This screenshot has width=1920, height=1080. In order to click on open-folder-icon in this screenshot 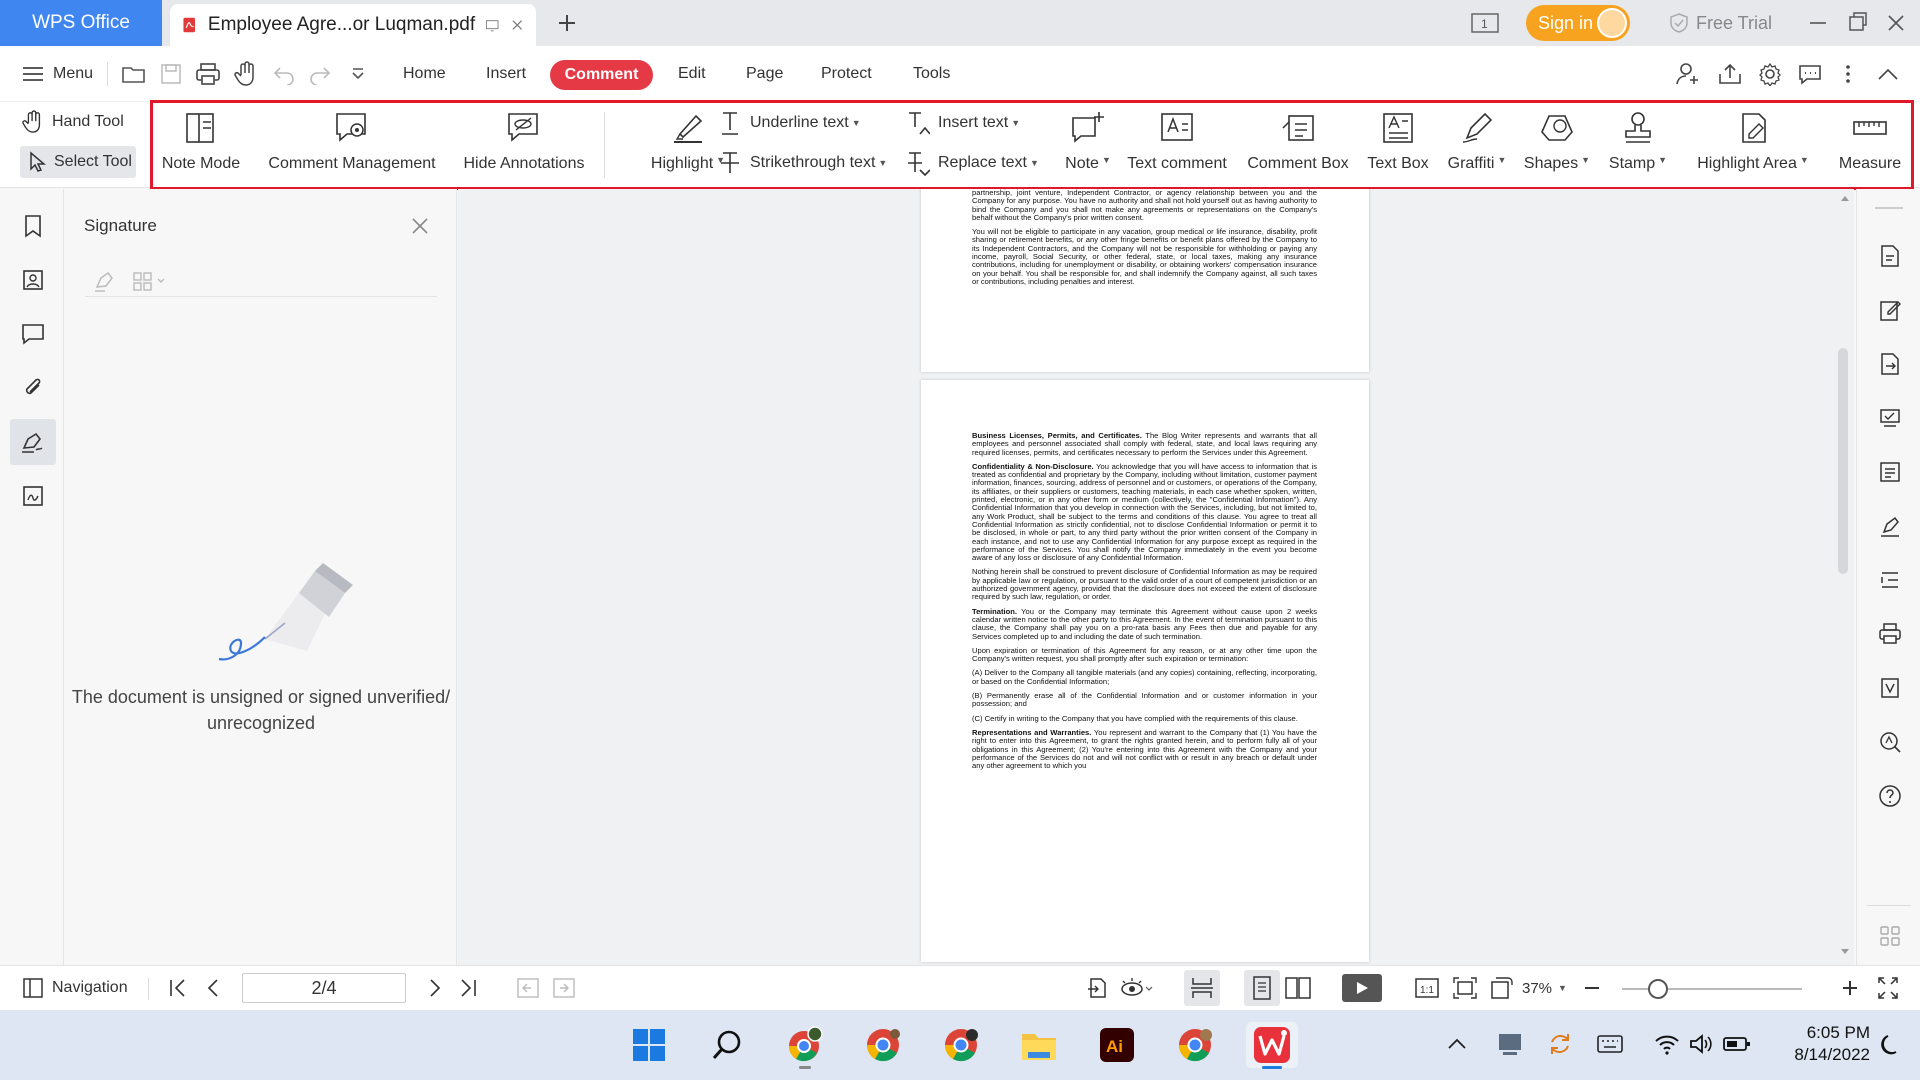, I will do `click(134, 74)`.